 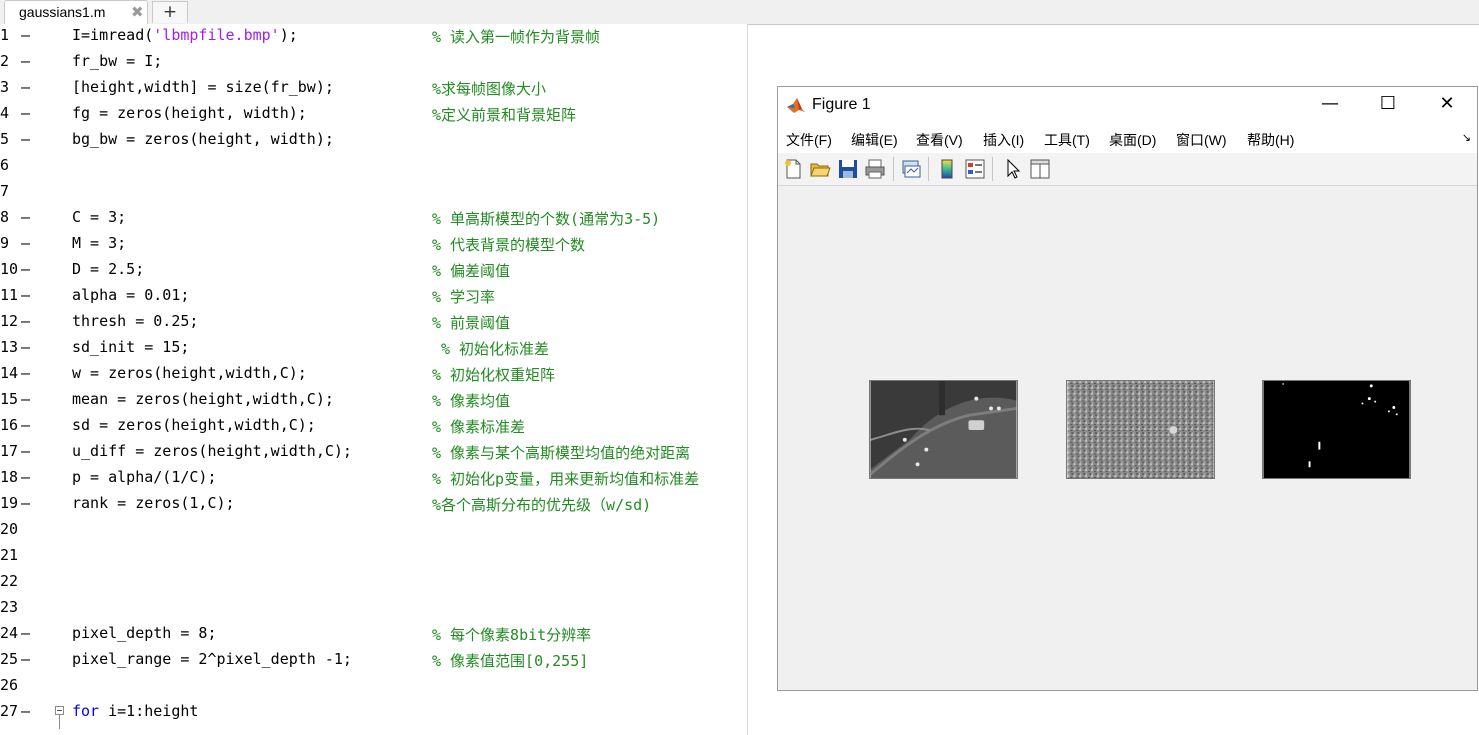 I want to click on file-tab-gaussians1: gaussians1.m ✖, so click(x=76, y=12).